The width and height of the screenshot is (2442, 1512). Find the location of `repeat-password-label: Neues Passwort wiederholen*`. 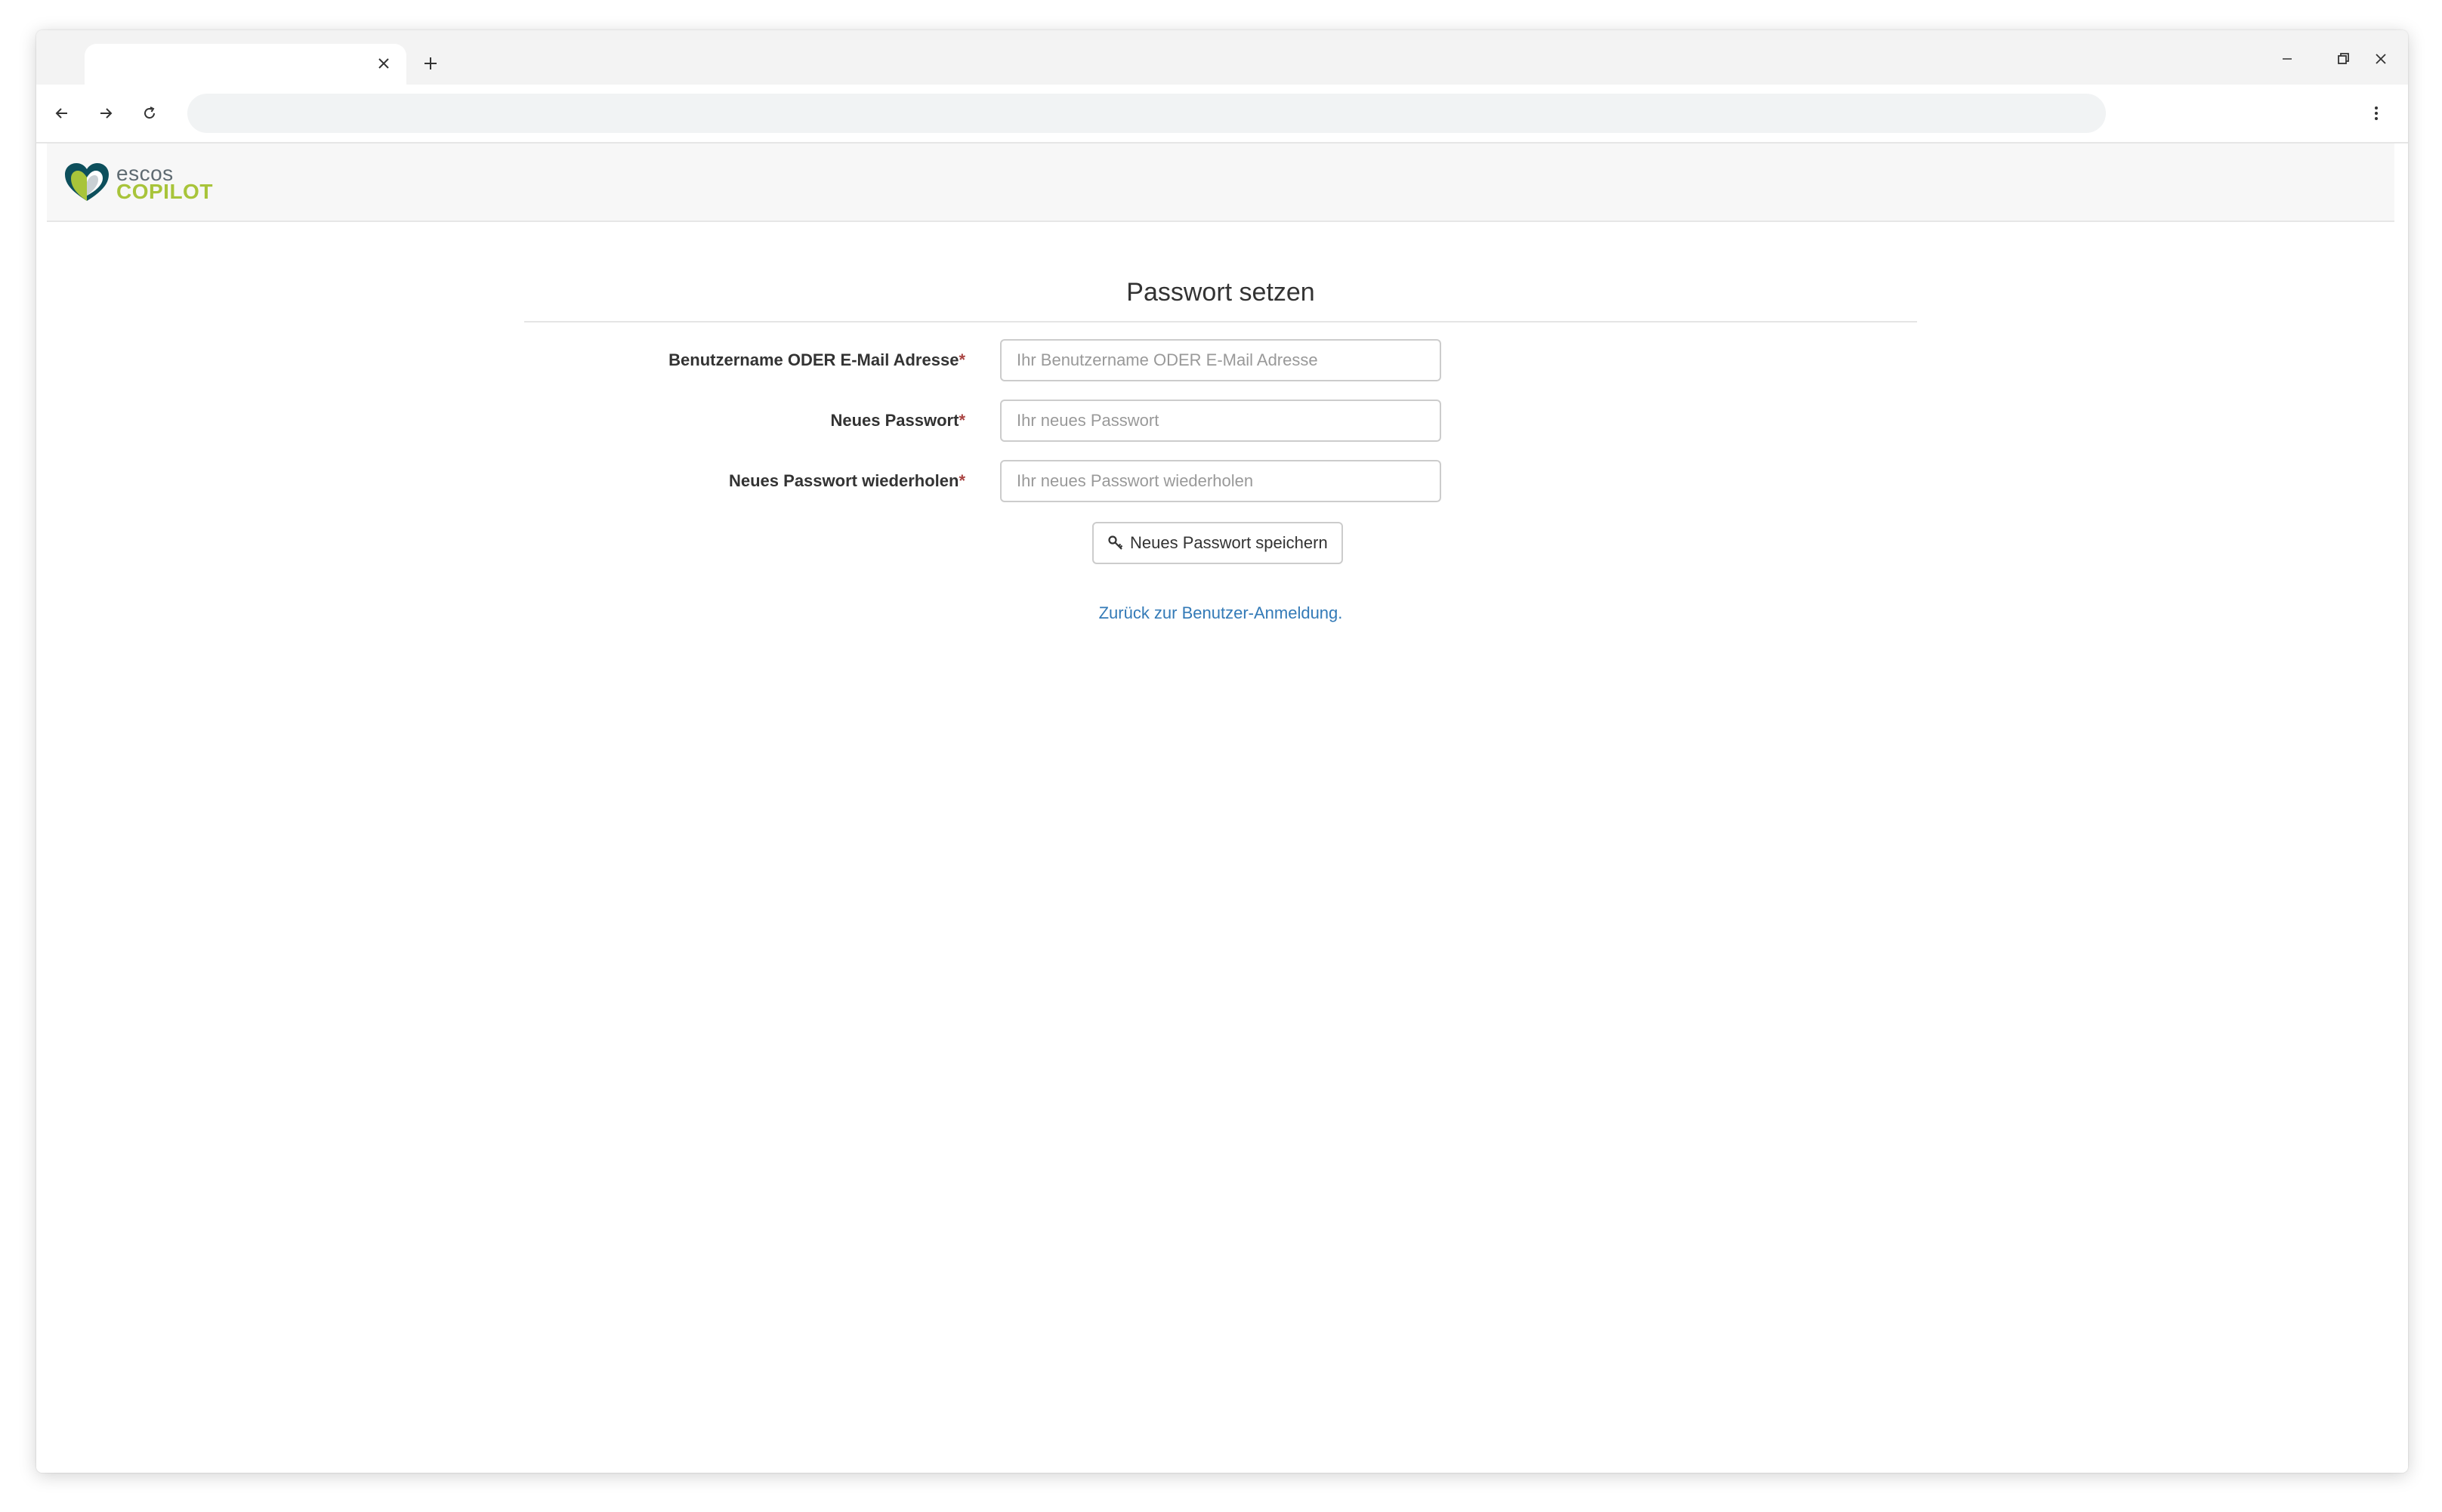

repeat-password-label: Neues Passwort wiederholen* is located at coordinates (847, 481).